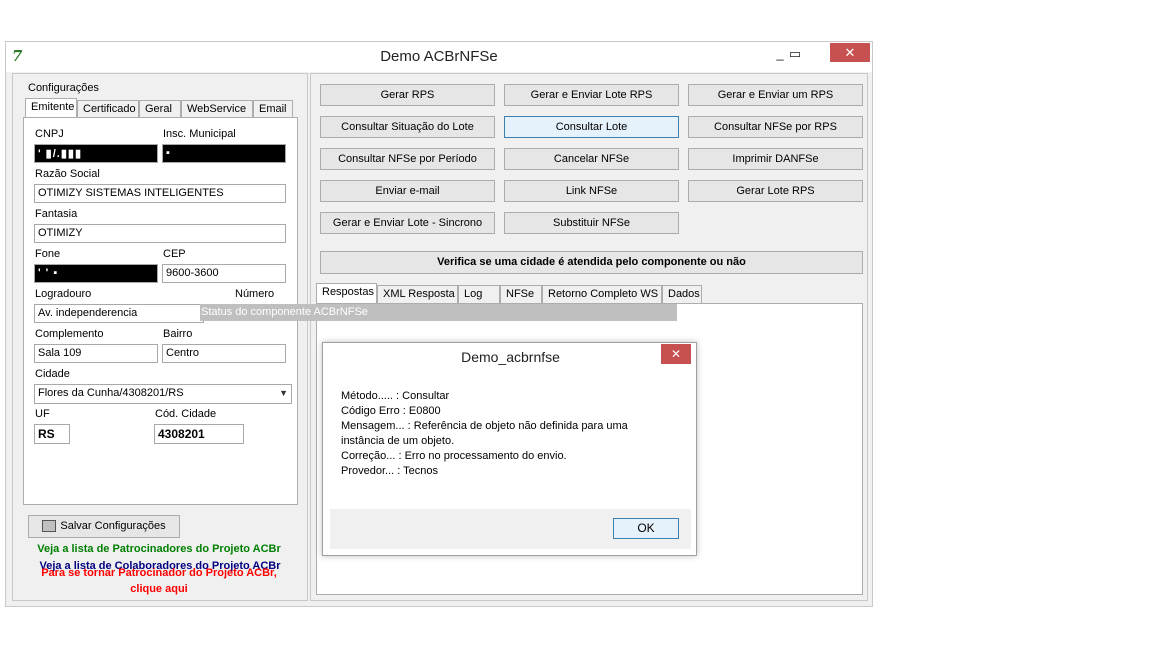 This screenshot has width=1152, height=648. I want to click on save-config-icon, so click(49, 526).